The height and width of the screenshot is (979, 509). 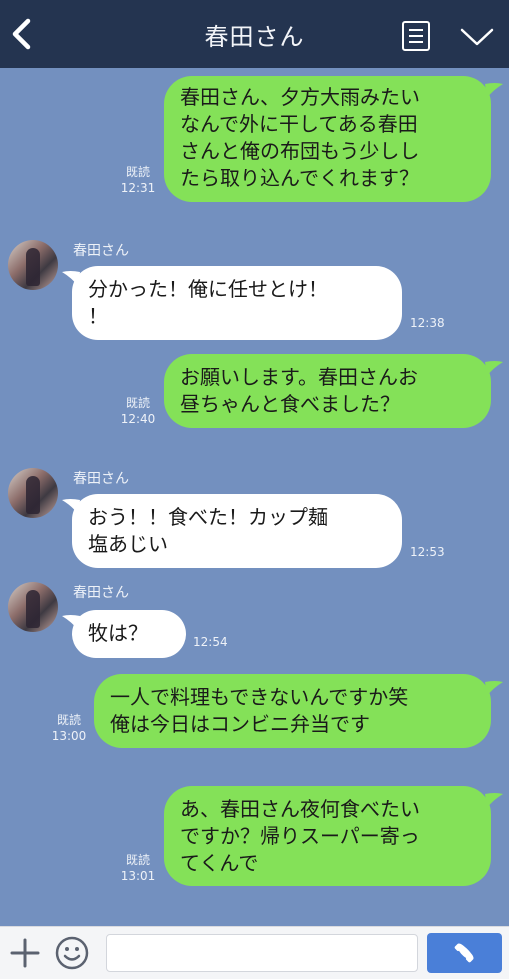 What do you see at coordinates (262, 953) in the screenshot?
I see `message-input` at bounding box center [262, 953].